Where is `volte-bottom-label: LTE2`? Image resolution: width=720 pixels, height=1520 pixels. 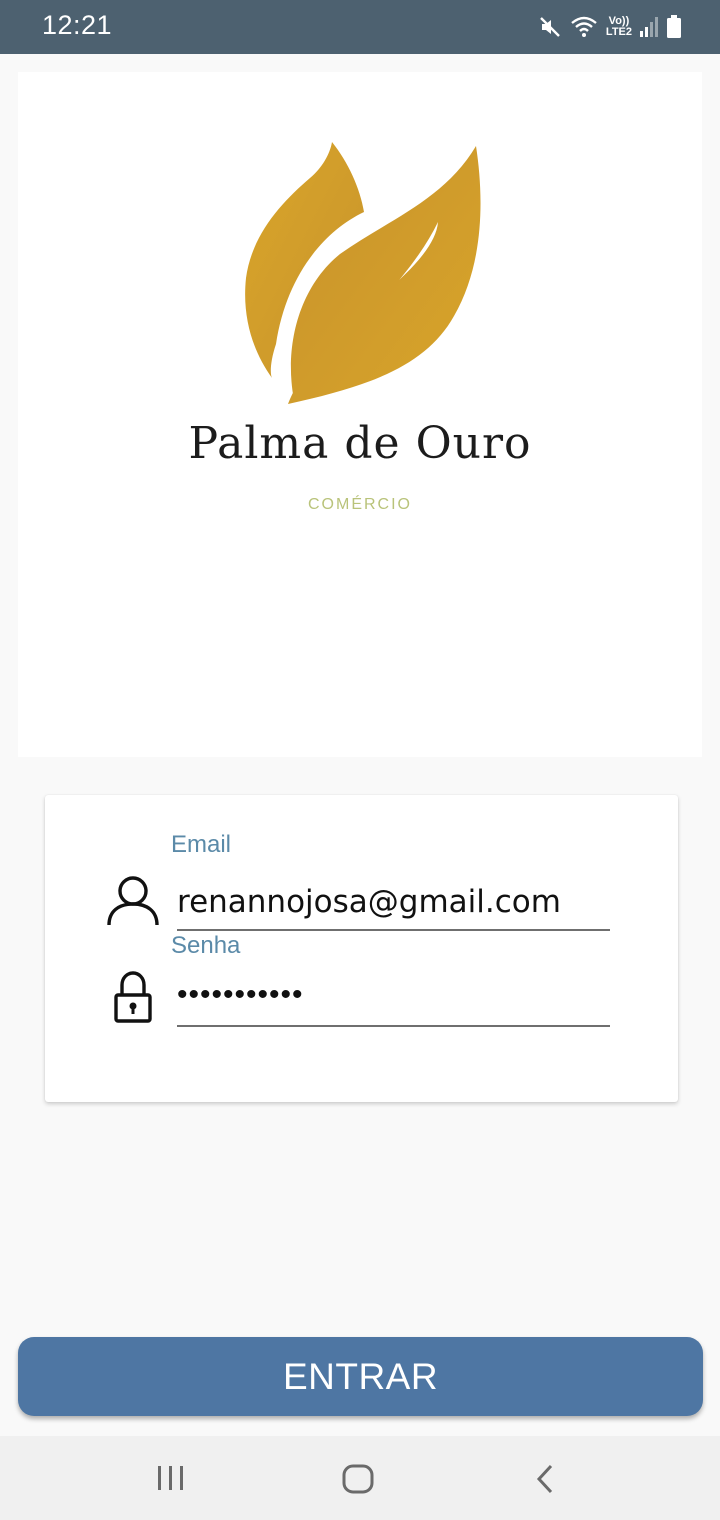 volte-bottom-label: LTE2 is located at coordinates (618, 32).